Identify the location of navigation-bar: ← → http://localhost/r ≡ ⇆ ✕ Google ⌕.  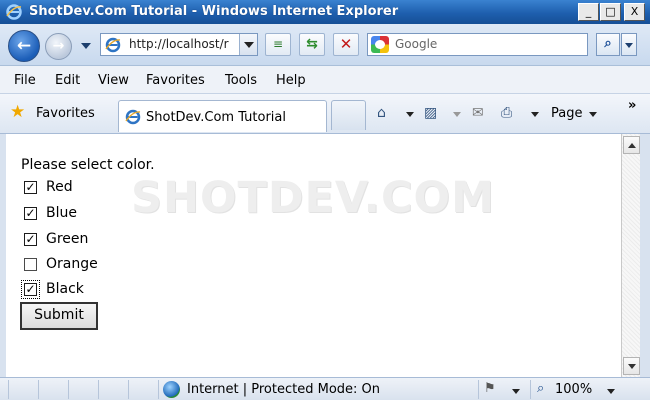
(325, 45).